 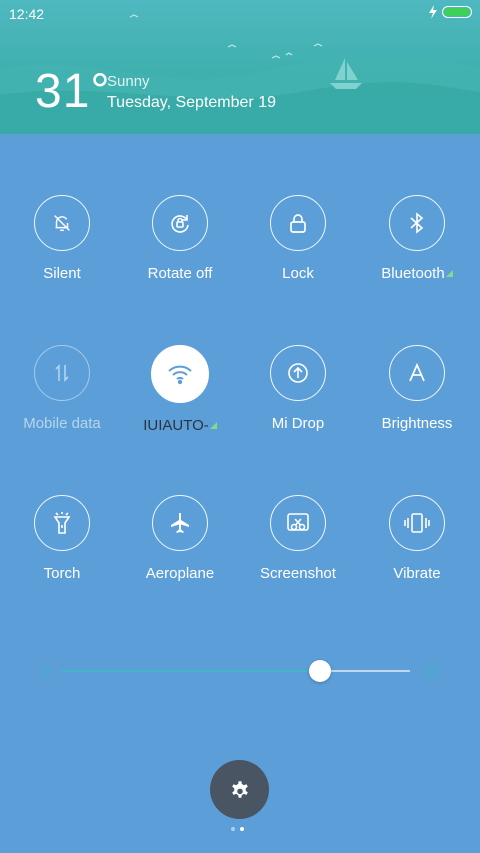 What do you see at coordinates (417, 538) in the screenshot?
I see `toggle-vibrate: Vibrate` at bounding box center [417, 538].